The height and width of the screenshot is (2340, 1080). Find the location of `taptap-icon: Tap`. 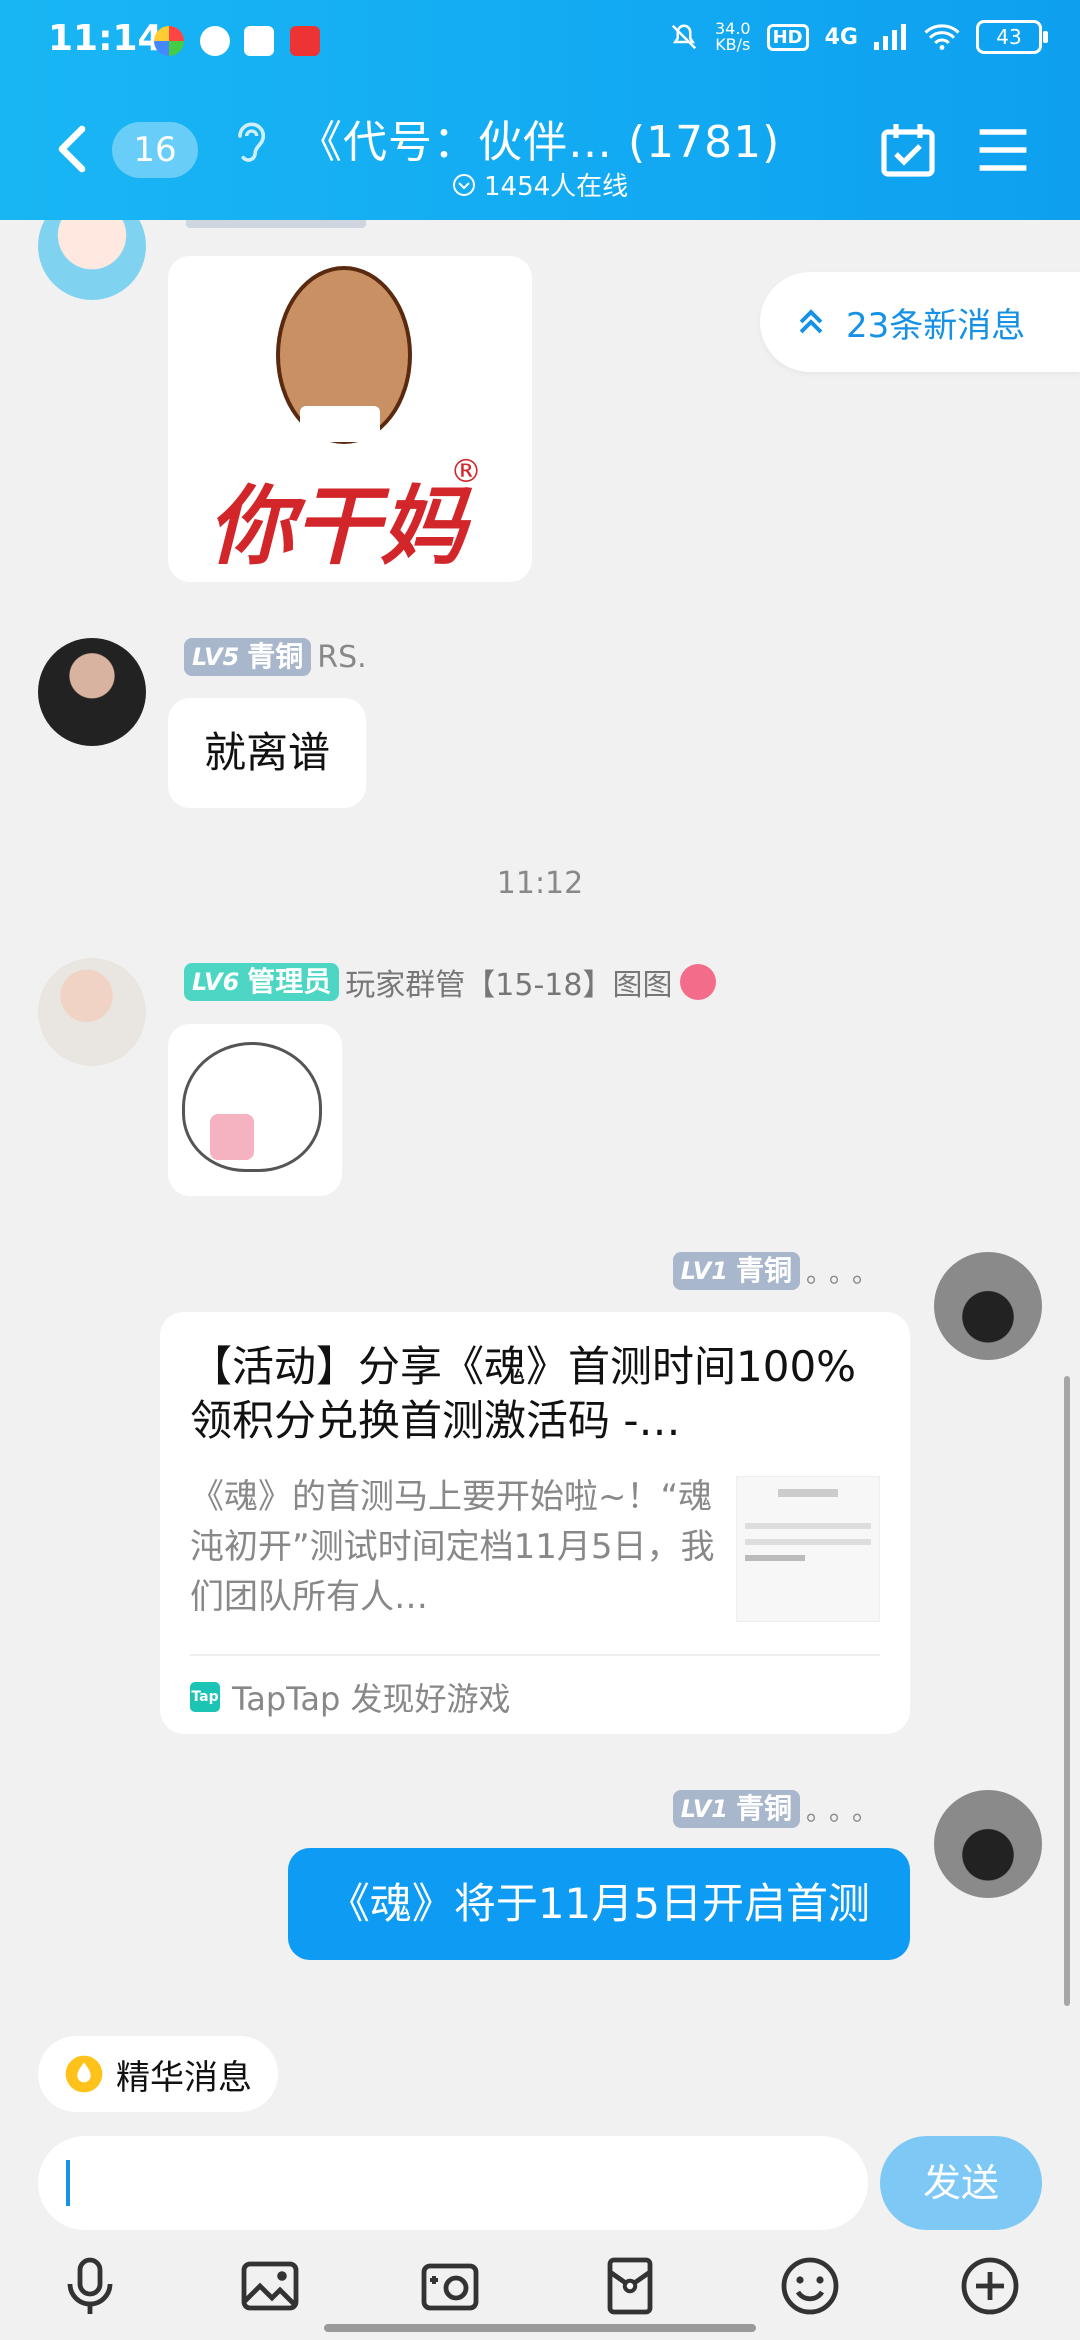

taptap-icon: Tap is located at coordinates (205, 1697).